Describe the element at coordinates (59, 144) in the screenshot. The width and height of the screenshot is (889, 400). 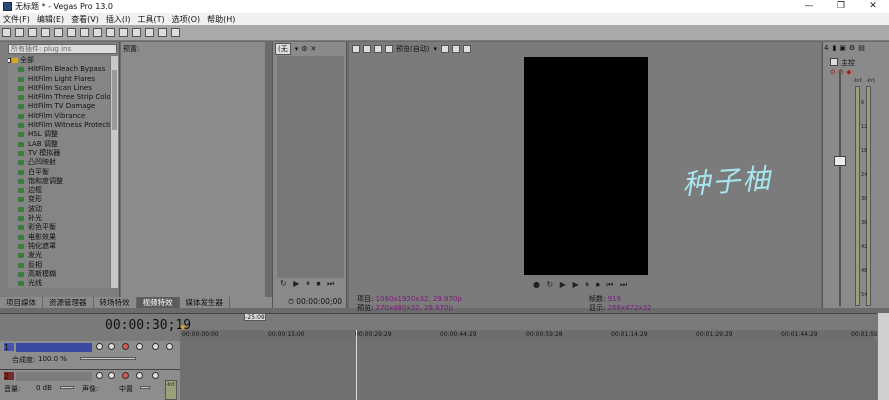
I see `tree-item: LAB 调整` at that location.